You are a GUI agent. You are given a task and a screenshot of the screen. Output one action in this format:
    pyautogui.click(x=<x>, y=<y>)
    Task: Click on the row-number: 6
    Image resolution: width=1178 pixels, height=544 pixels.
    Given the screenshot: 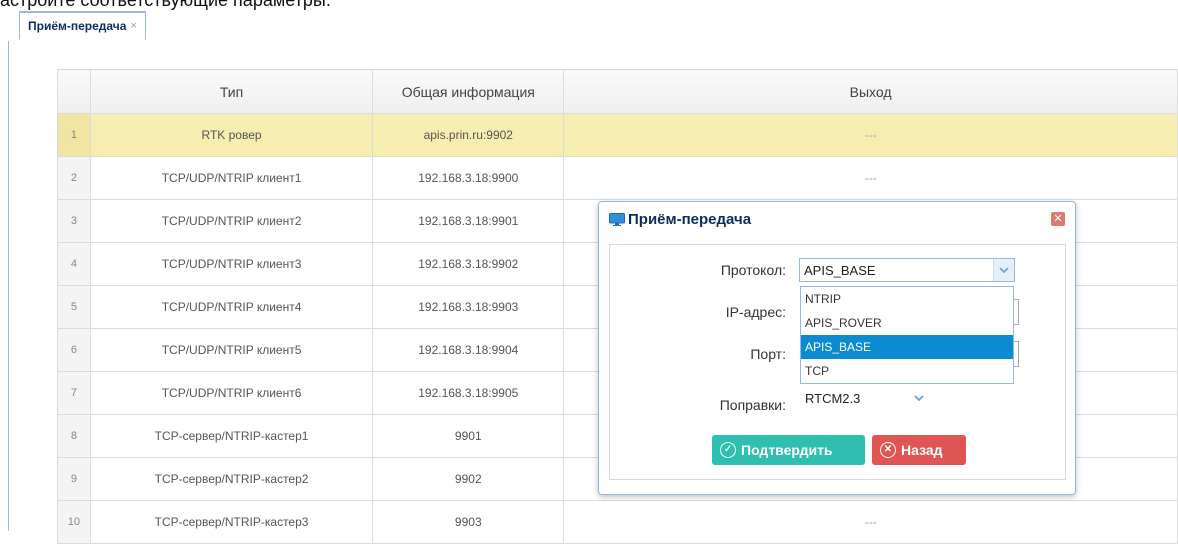 What is the action you would take?
    pyautogui.click(x=74, y=350)
    